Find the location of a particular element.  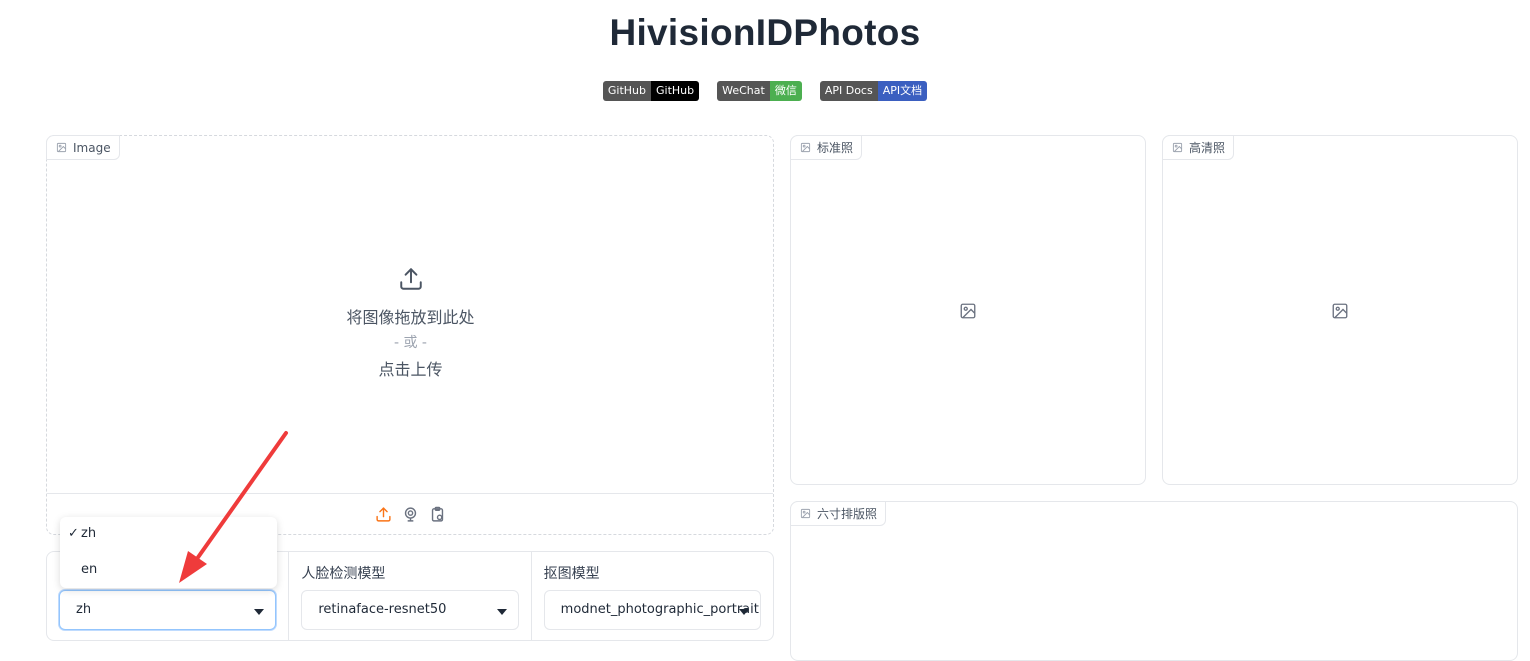

badge-row: GitHub GitHub WeChat 微信 API Docs API文档 is located at coordinates (765, 91).